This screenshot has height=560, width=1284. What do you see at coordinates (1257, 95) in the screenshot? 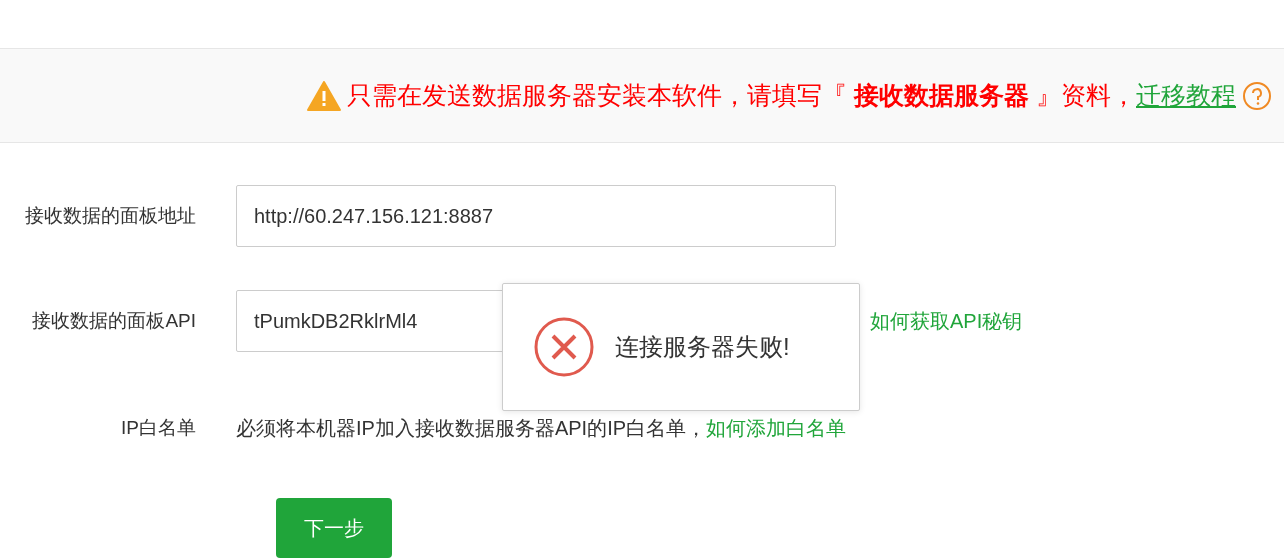
I see `help-icon` at bounding box center [1257, 95].